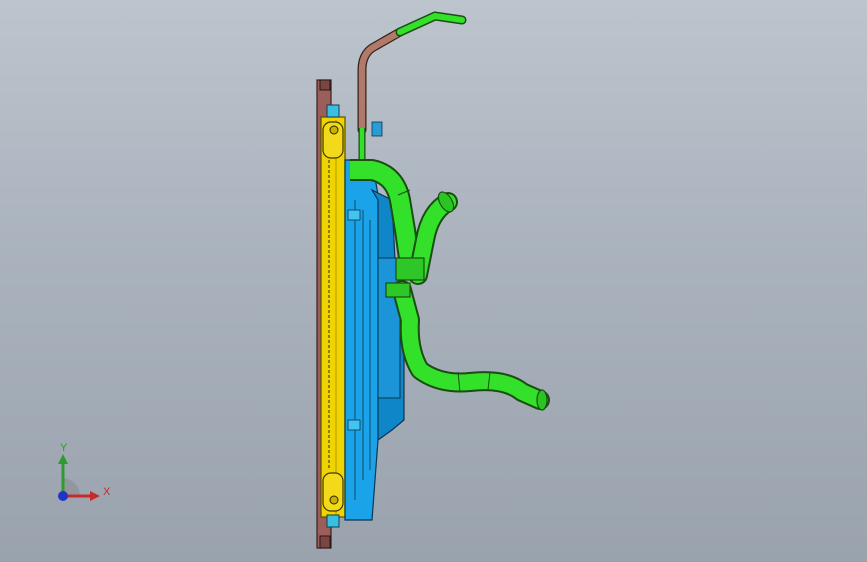 This screenshot has height=562, width=867. What do you see at coordinates (63, 459) in the screenshot?
I see `y-axis-arrow-icon` at bounding box center [63, 459].